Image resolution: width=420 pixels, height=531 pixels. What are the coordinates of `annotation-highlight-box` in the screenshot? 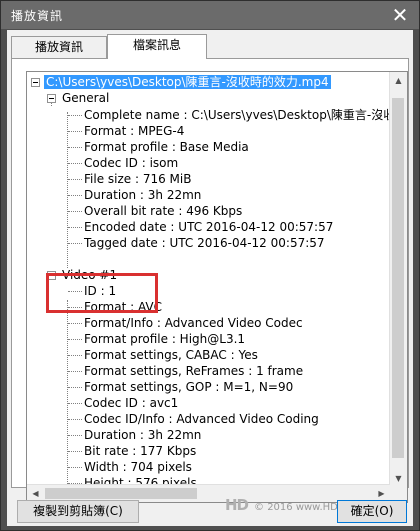 It's located at (102, 293).